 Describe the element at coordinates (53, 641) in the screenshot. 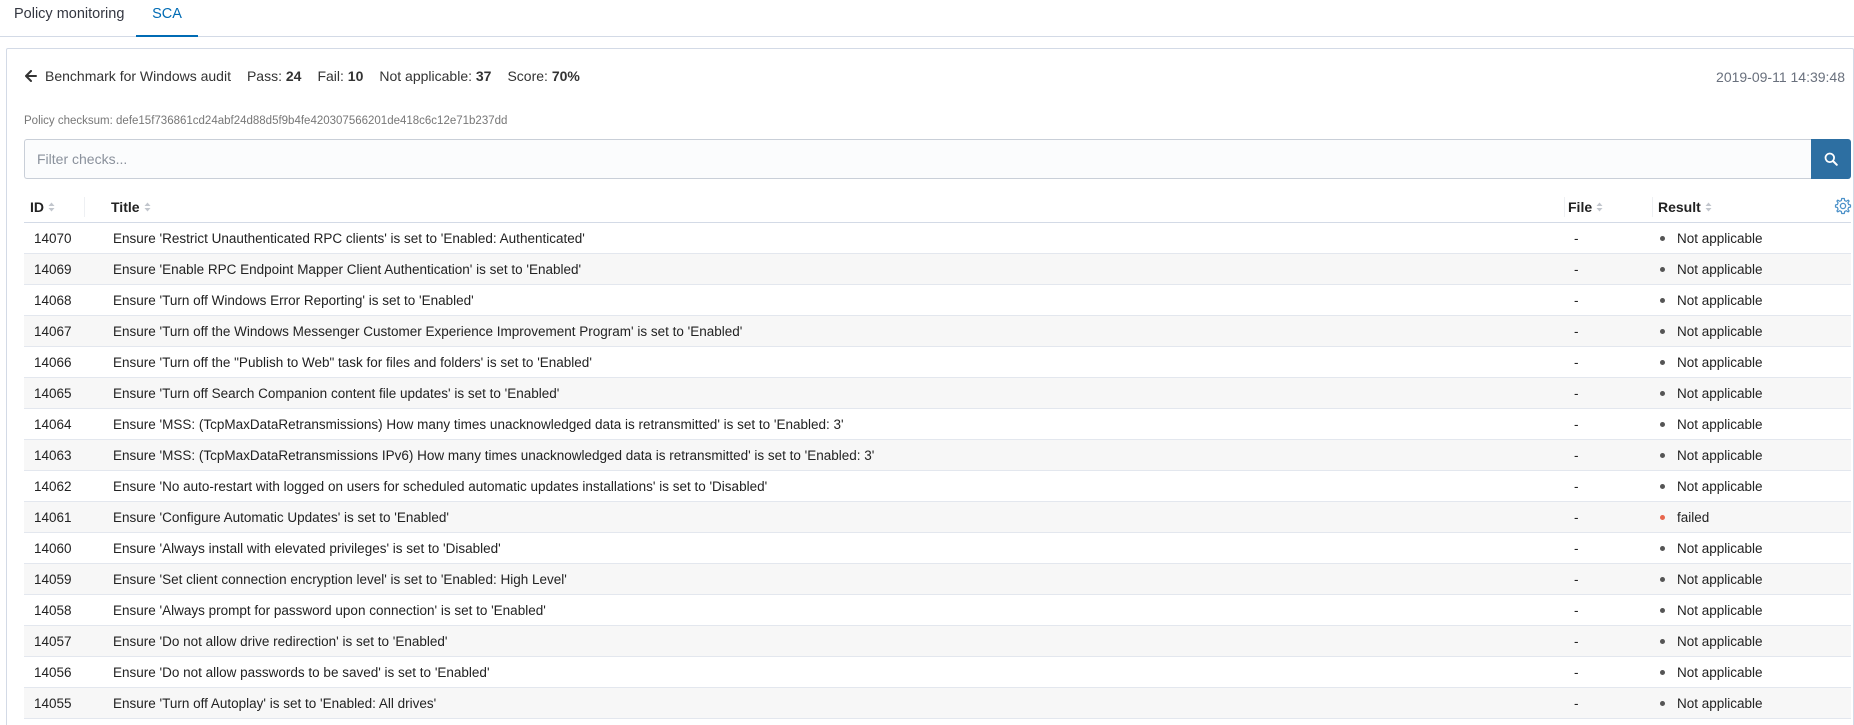

I see `check-id: 14057` at that location.